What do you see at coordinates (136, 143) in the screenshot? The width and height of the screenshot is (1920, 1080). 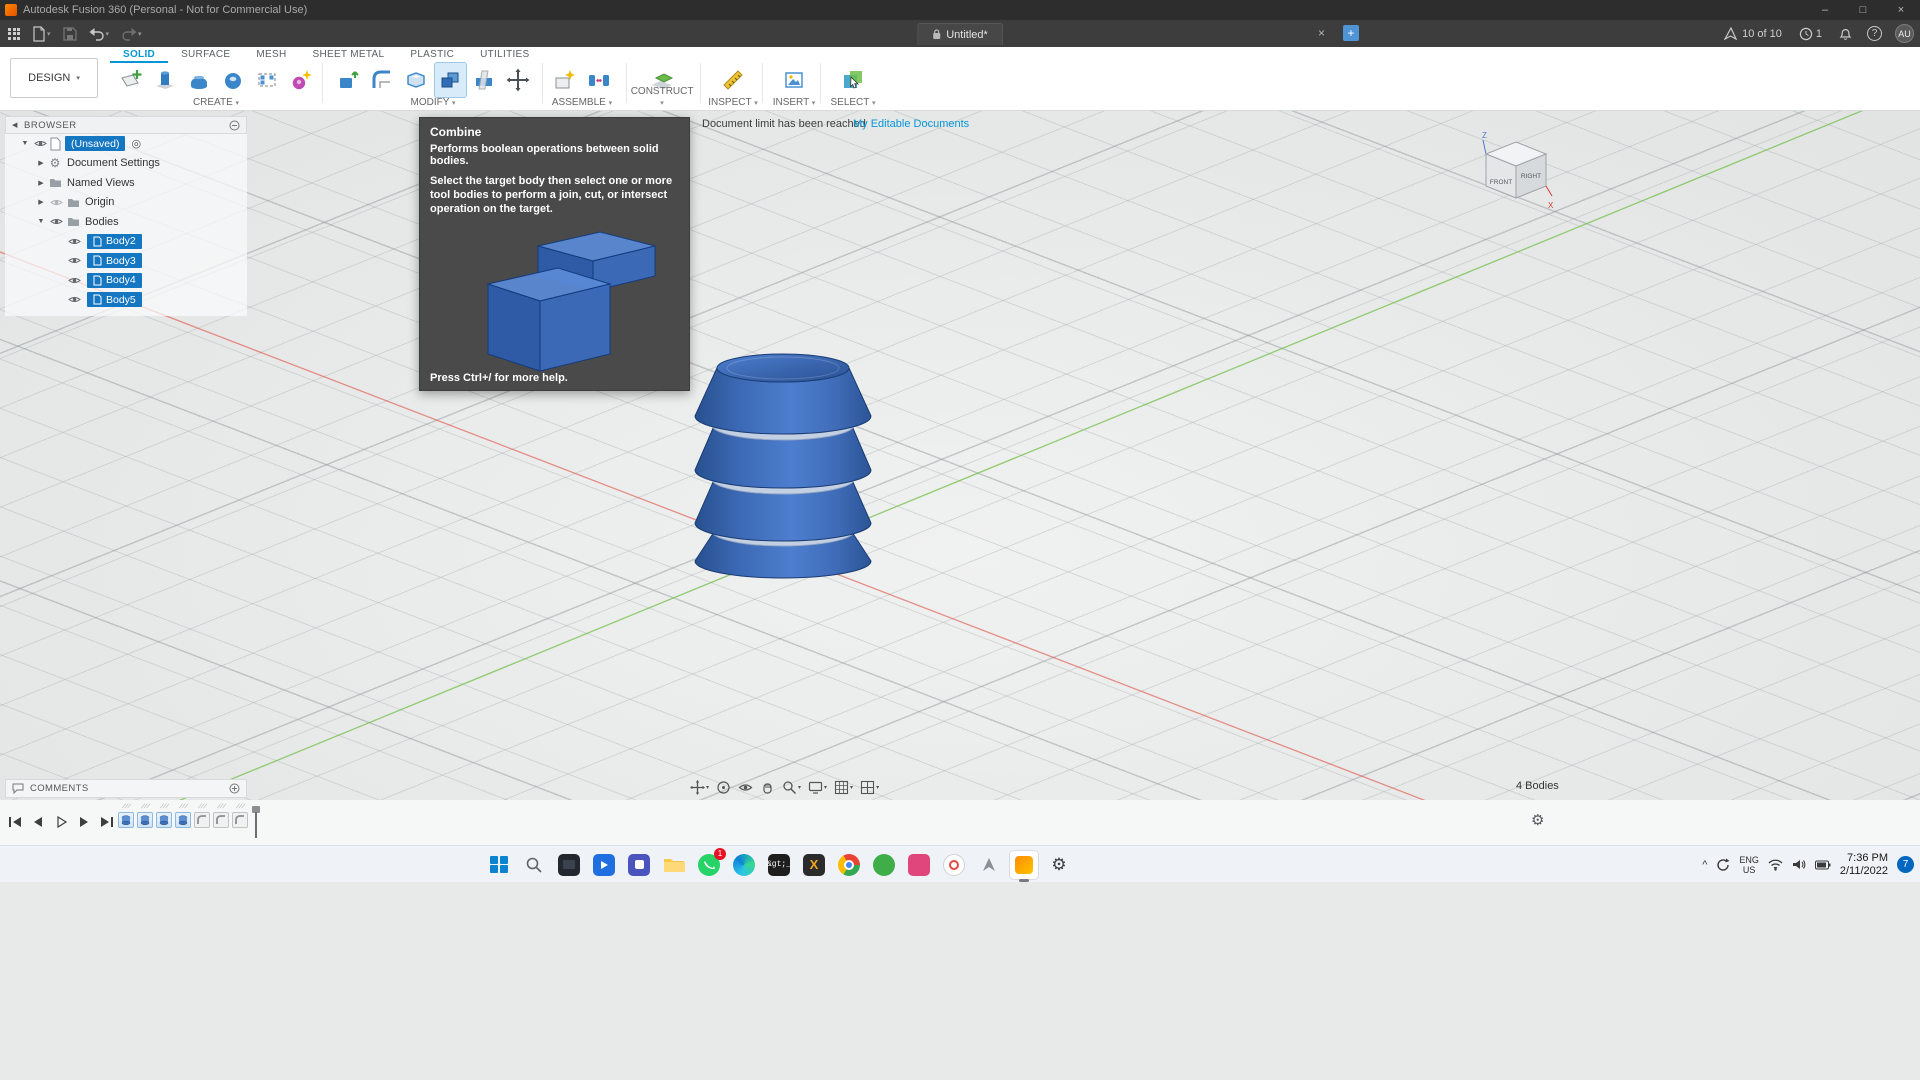 I see `activate-document-icon: ◎` at bounding box center [136, 143].